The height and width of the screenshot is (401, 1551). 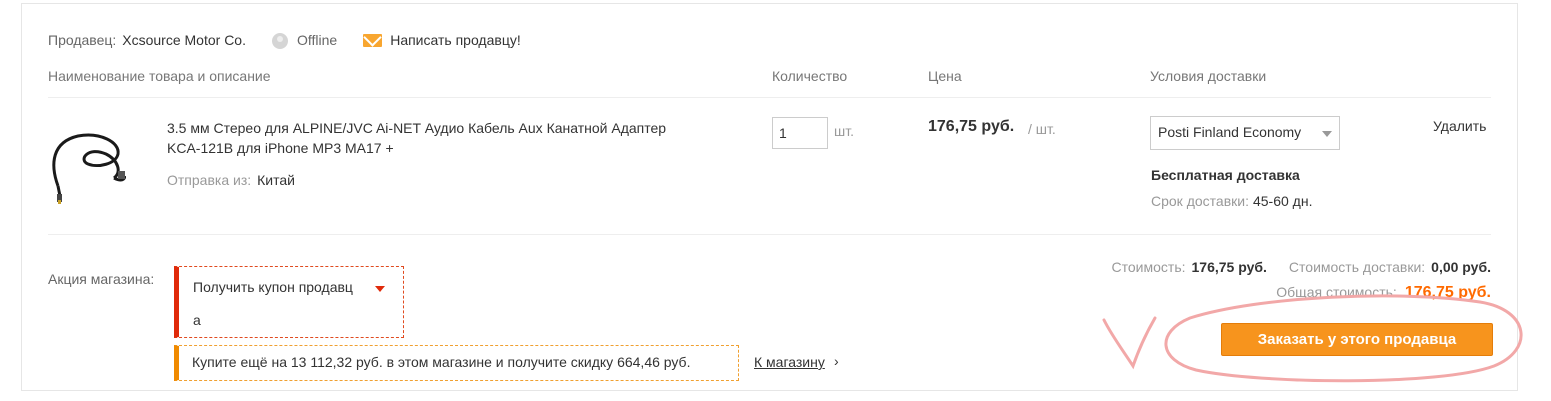 What do you see at coordinates (1200, 201) in the screenshot?
I see `delivery-time-label: Срок доставки:` at bounding box center [1200, 201].